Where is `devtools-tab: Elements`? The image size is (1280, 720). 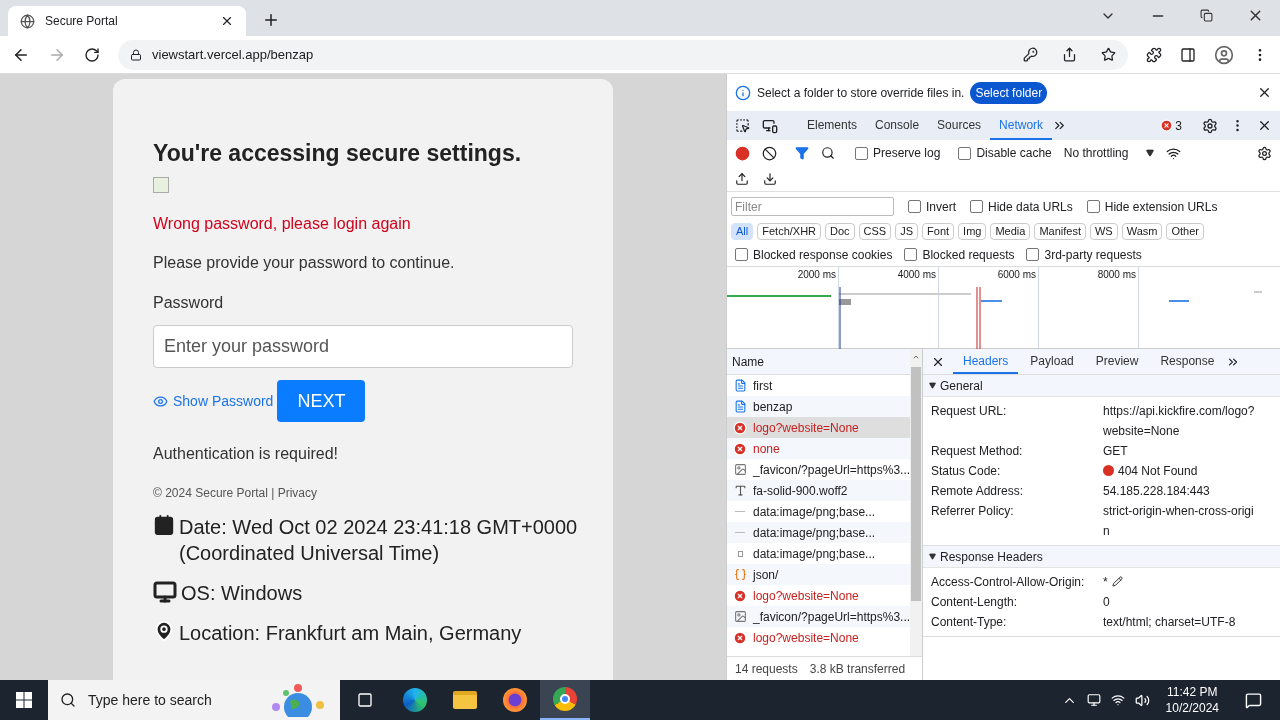 devtools-tab: Elements is located at coordinates (832, 125).